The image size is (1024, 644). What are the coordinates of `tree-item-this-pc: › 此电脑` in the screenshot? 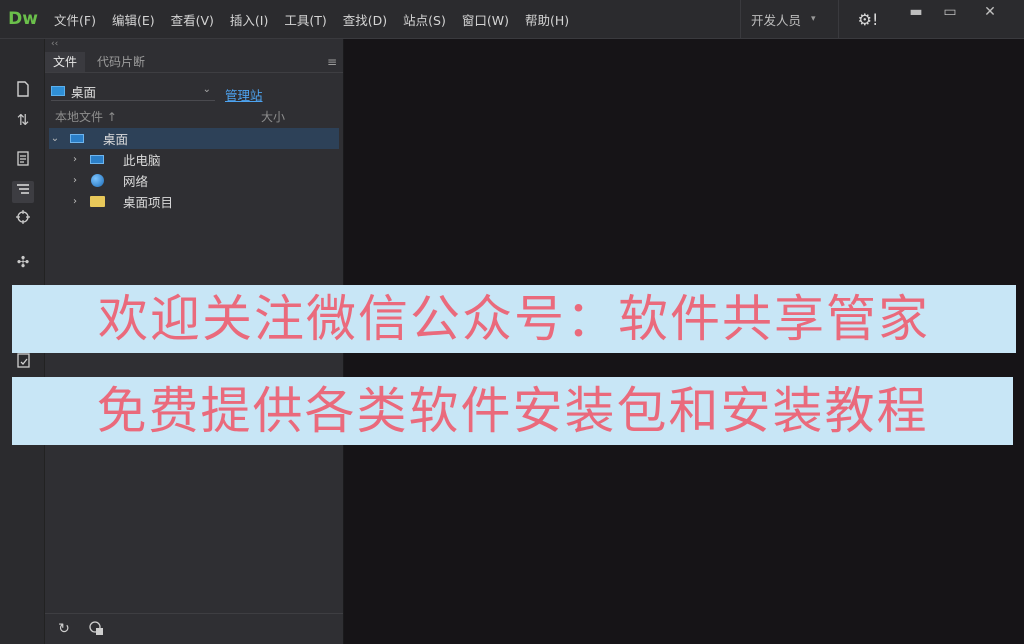 It's located at (214, 159).